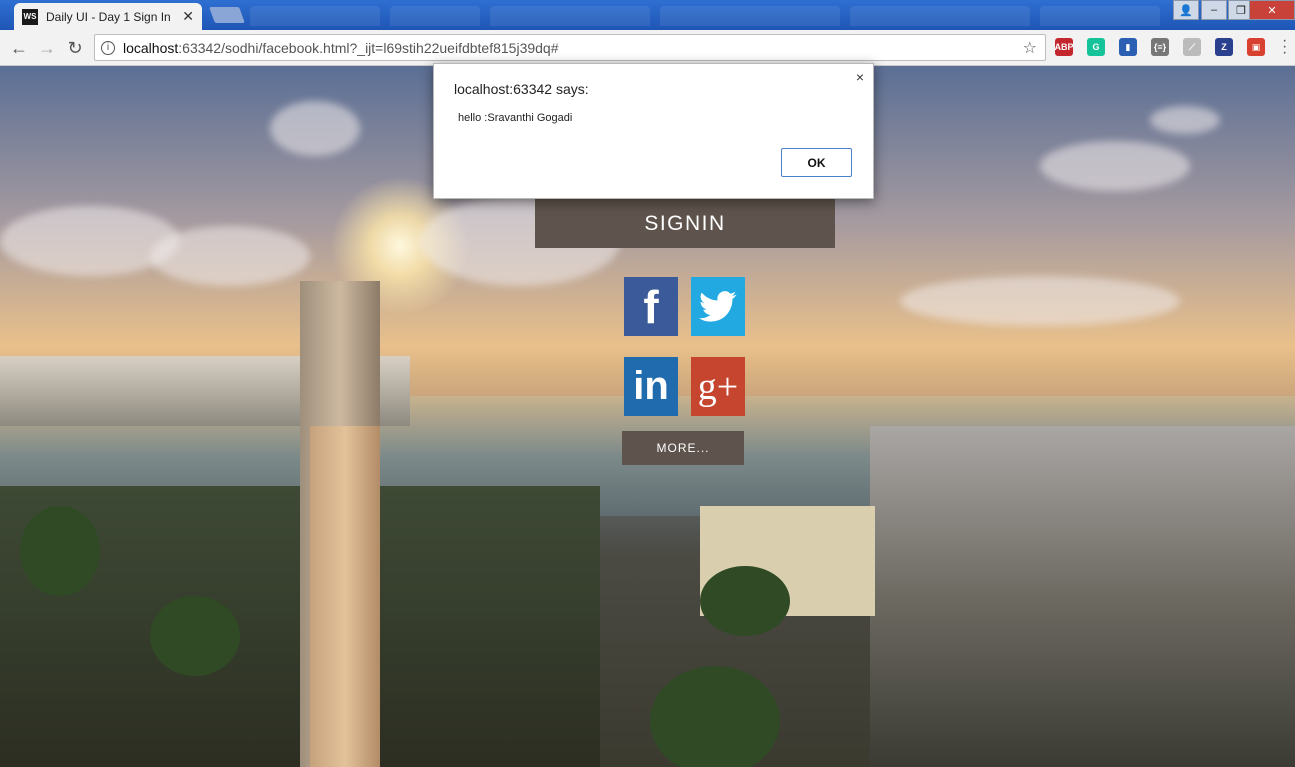 The image size is (1295, 767). What do you see at coordinates (521, 89) in the screenshot?
I see `dialog-heading: localhost:63342 says:` at bounding box center [521, 89].